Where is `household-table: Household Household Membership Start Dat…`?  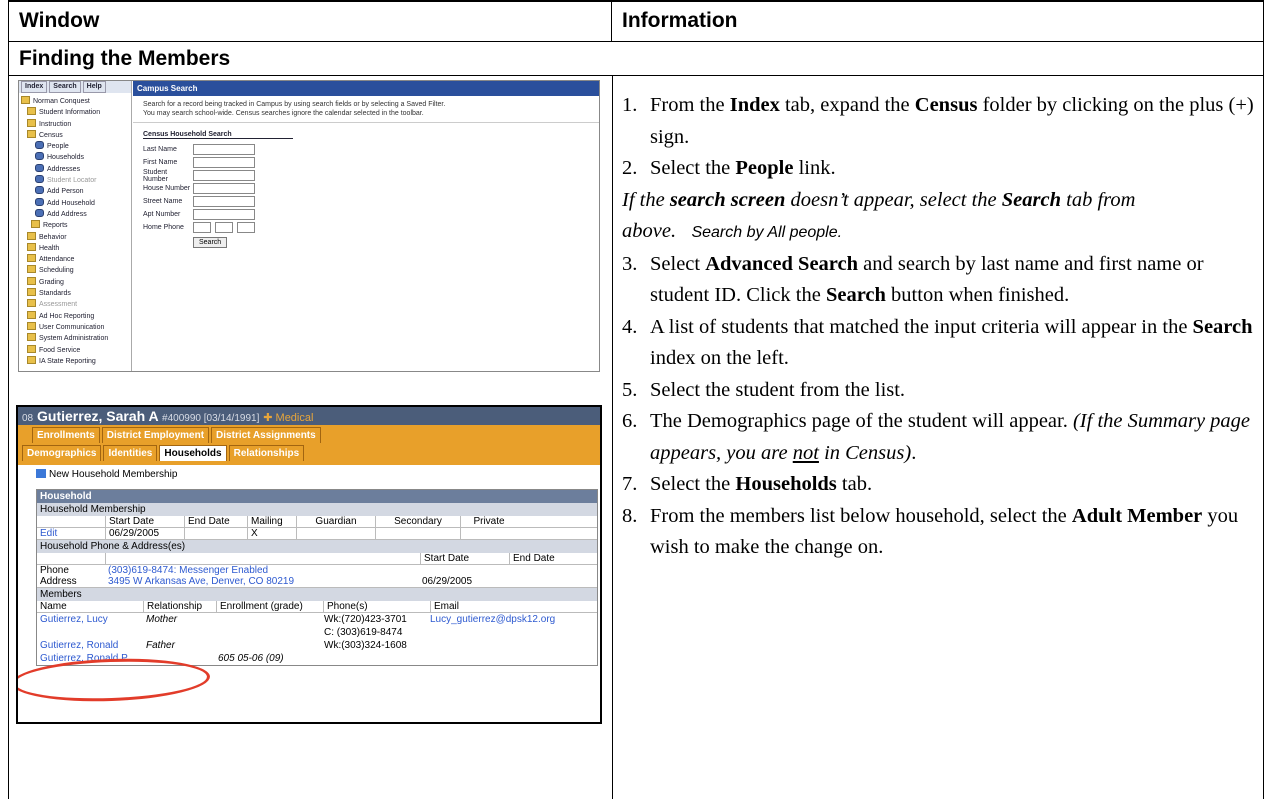 household-table: Household Household Membership Start Dat… is located at coordinates (317, 577).